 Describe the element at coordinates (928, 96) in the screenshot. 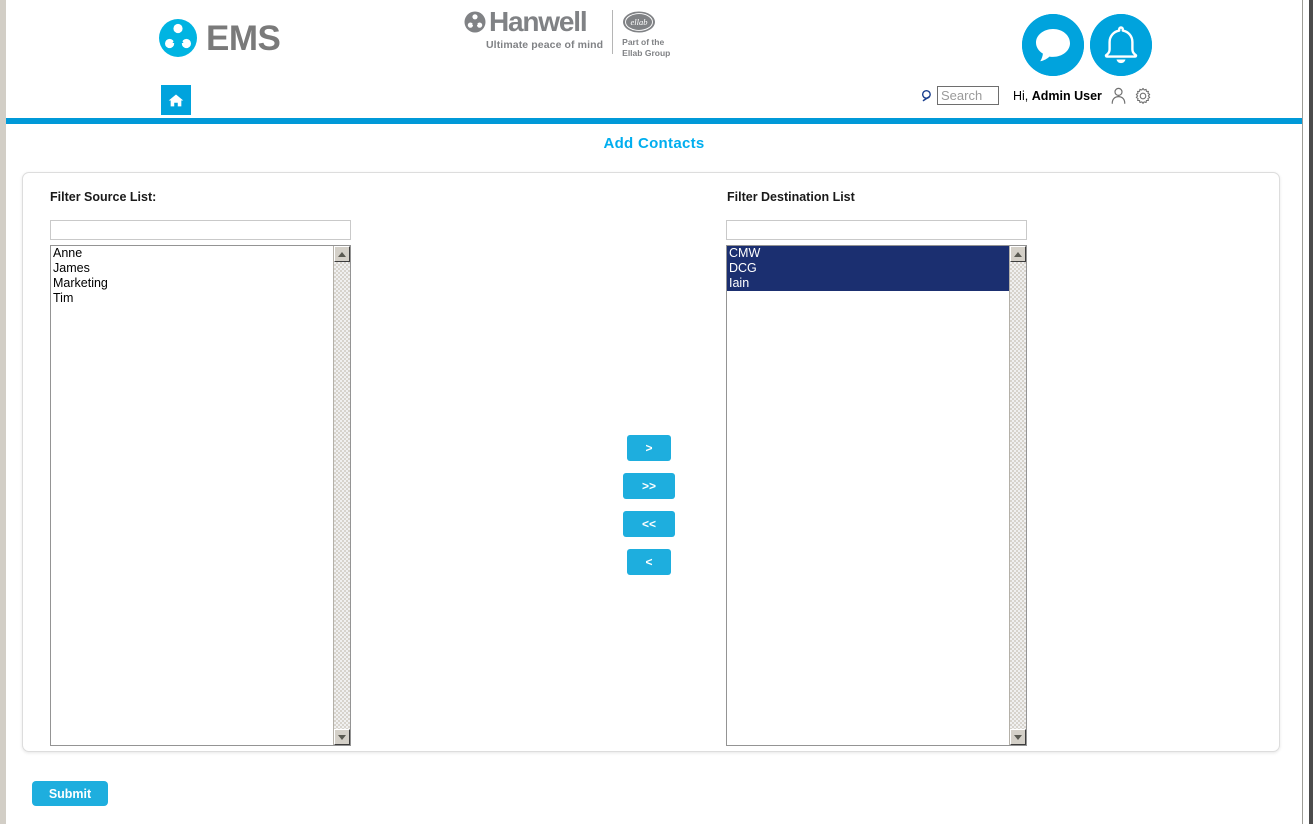

I see `search-magnifier-icon` at that location.